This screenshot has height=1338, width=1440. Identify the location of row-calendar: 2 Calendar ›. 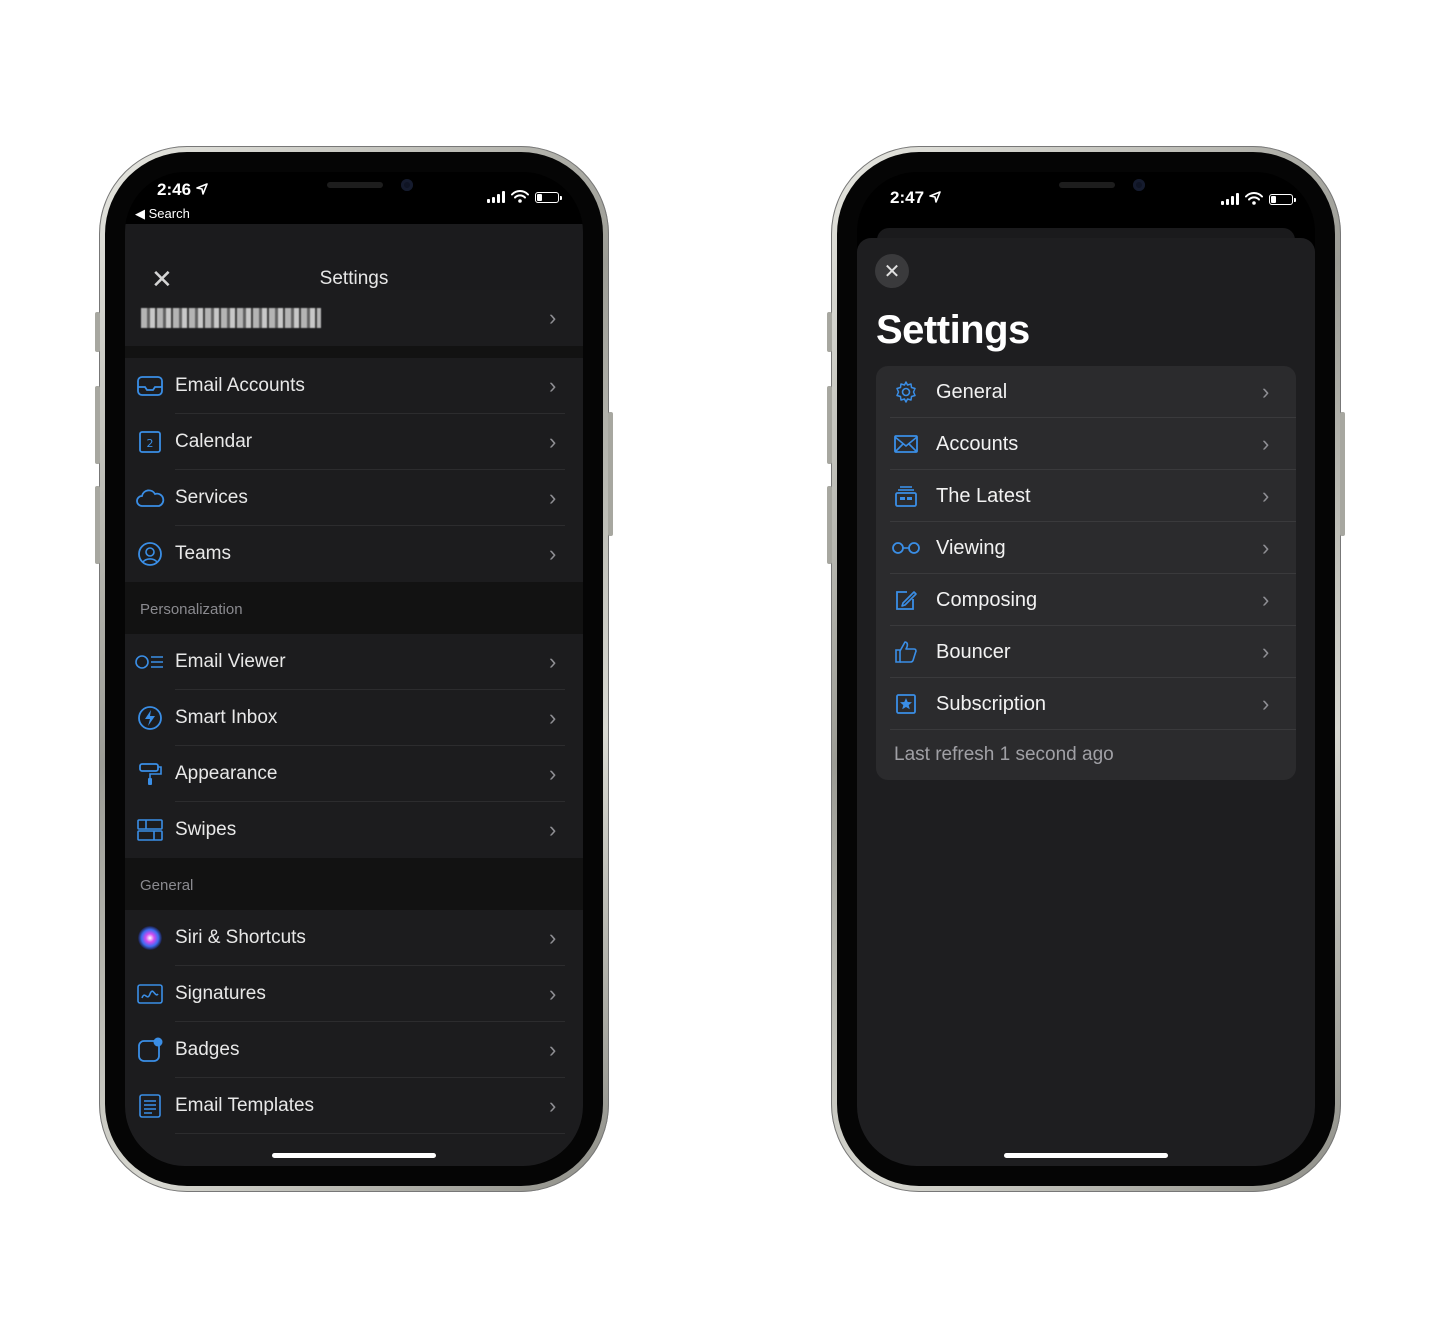
(354, 442).